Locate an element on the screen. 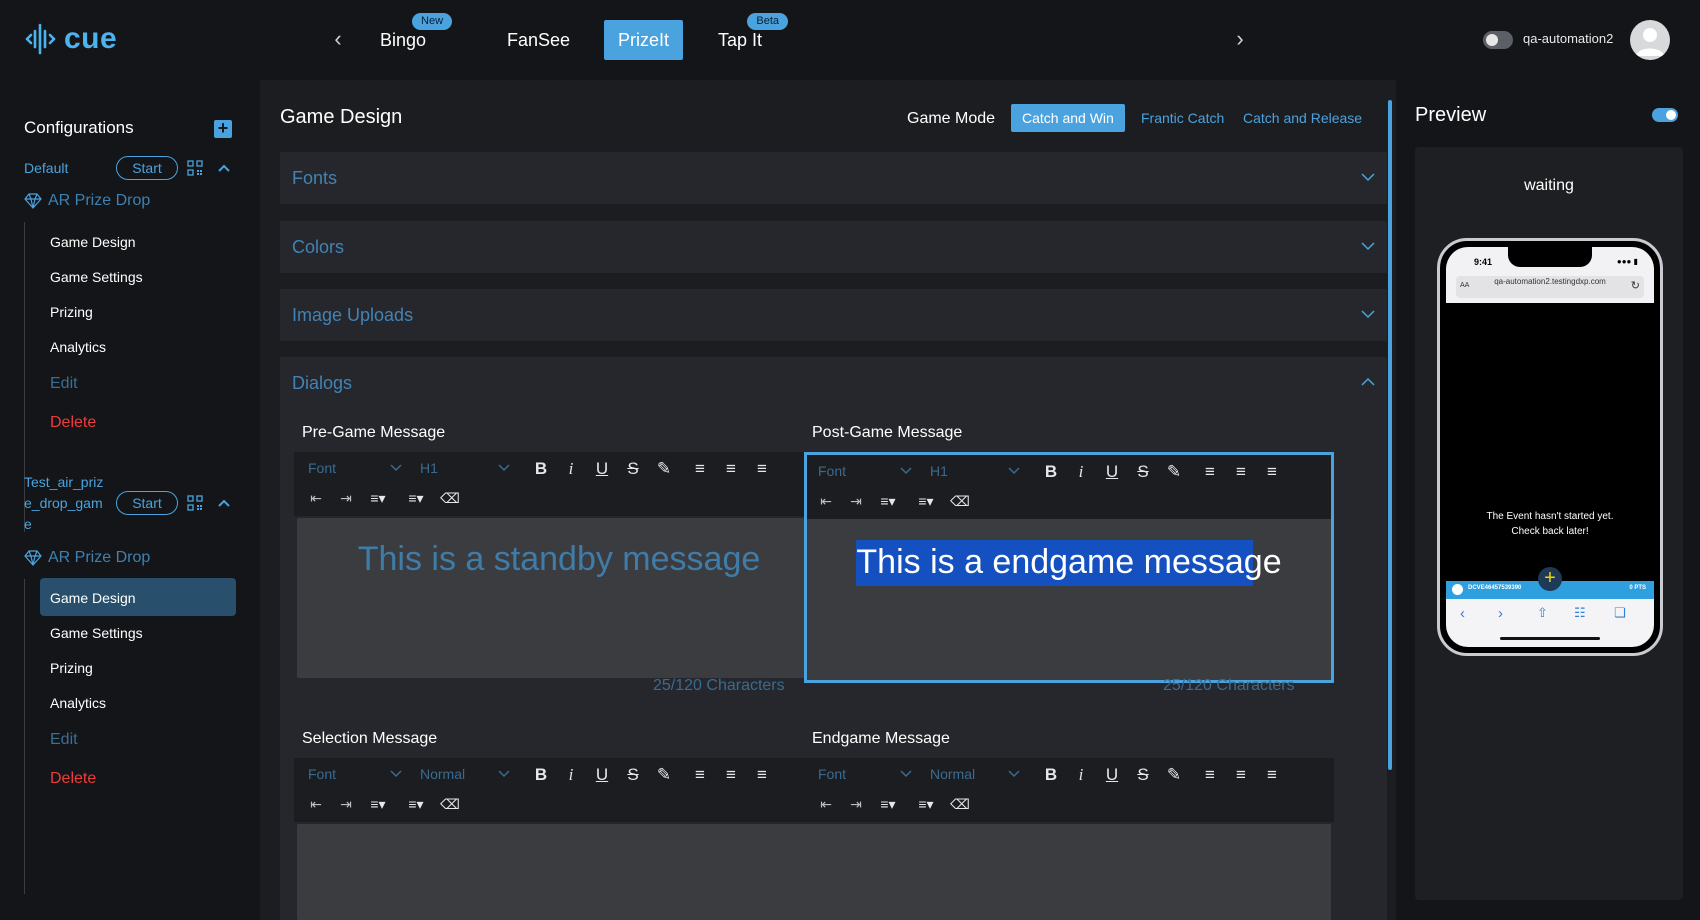  accordion-title: Dialogs is located at coordinates (322, 383).